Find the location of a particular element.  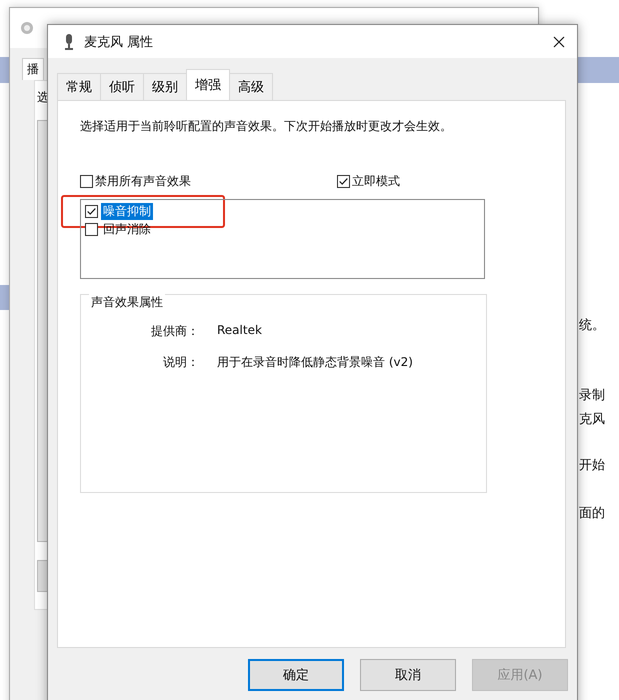

page-text: 录制 is located at coordinates (592, 395).